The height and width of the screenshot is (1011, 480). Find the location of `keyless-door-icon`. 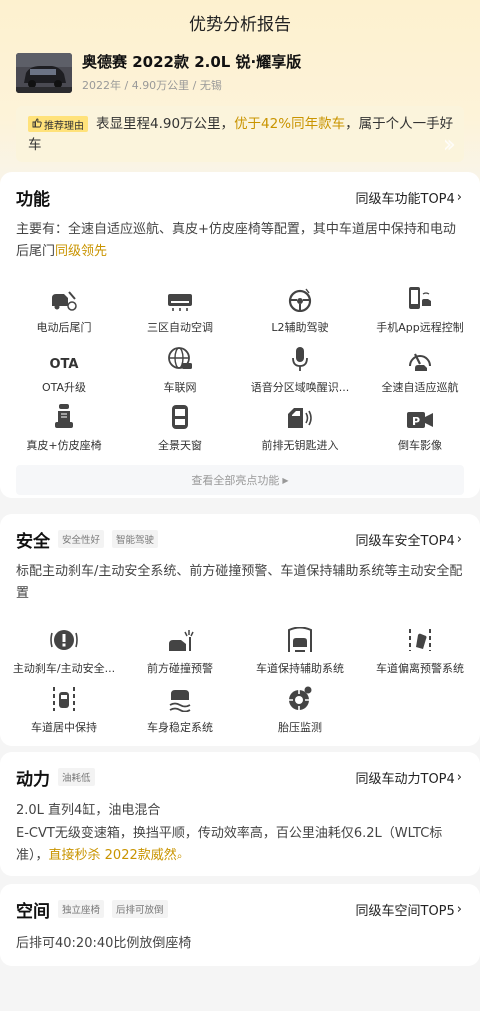

keyless-door-icon is located at coordinates (300, 417).